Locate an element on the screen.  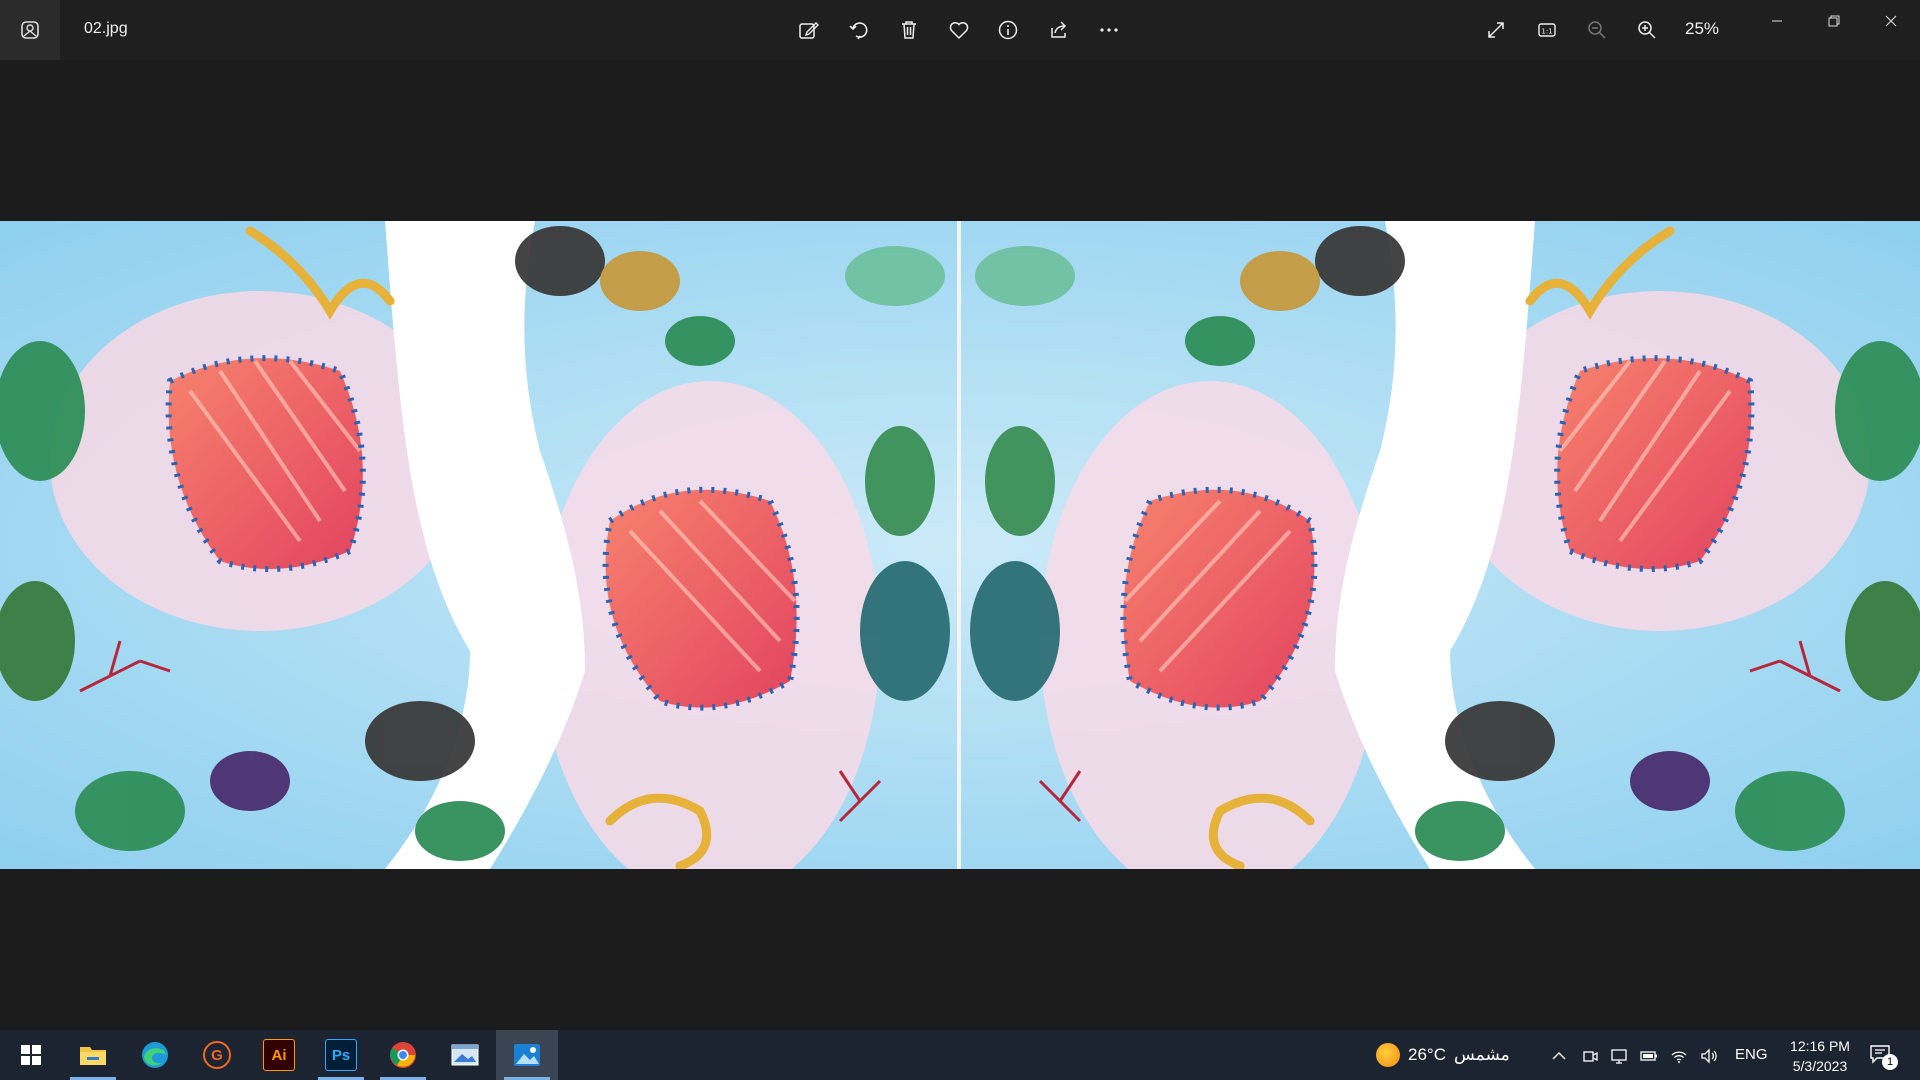
minimize-icon is located at coordinates (1777, 21).